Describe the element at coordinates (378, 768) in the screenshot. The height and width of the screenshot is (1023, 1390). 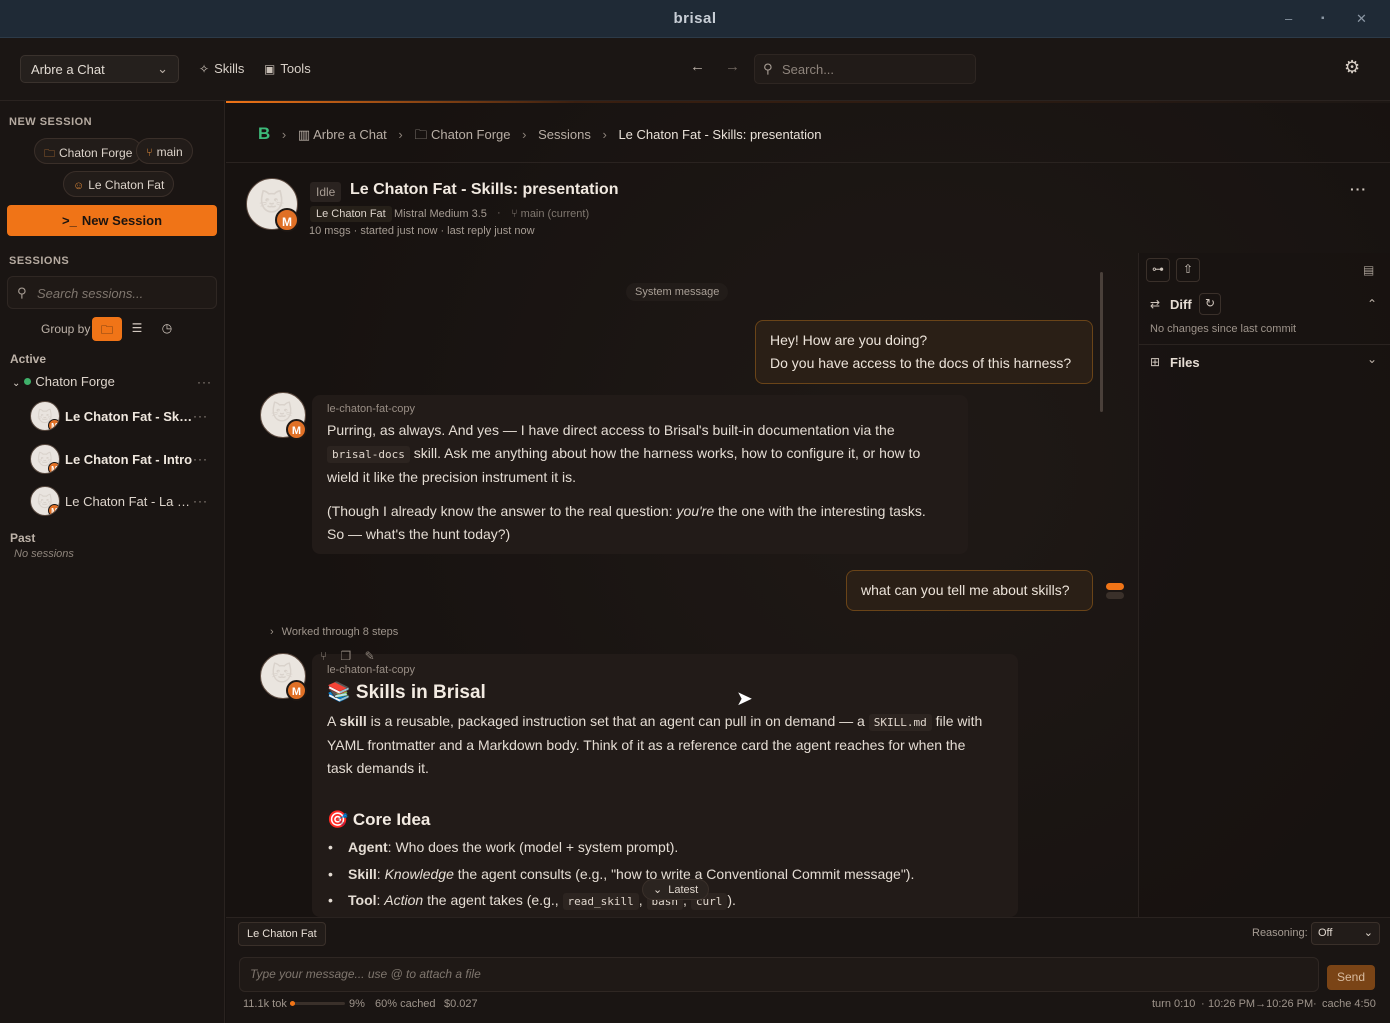
I see `text-line: task demands it.` at that location.